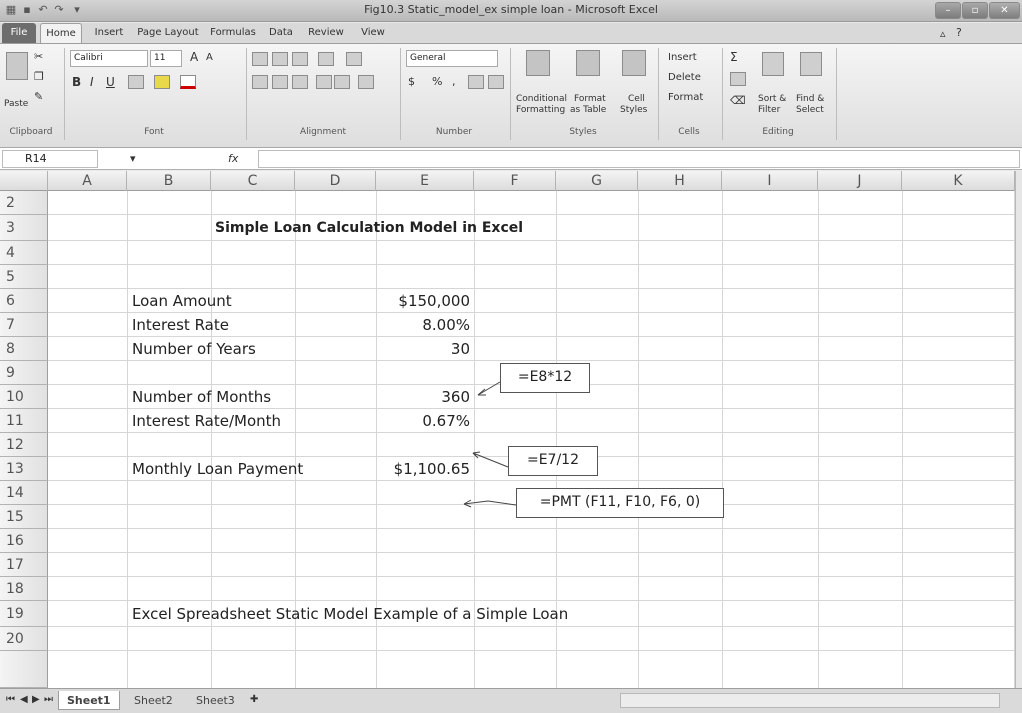  Describe the element at coordinates (588, 110) in the screenshot. I see `format-as-table-label-2: as Table` at that location.